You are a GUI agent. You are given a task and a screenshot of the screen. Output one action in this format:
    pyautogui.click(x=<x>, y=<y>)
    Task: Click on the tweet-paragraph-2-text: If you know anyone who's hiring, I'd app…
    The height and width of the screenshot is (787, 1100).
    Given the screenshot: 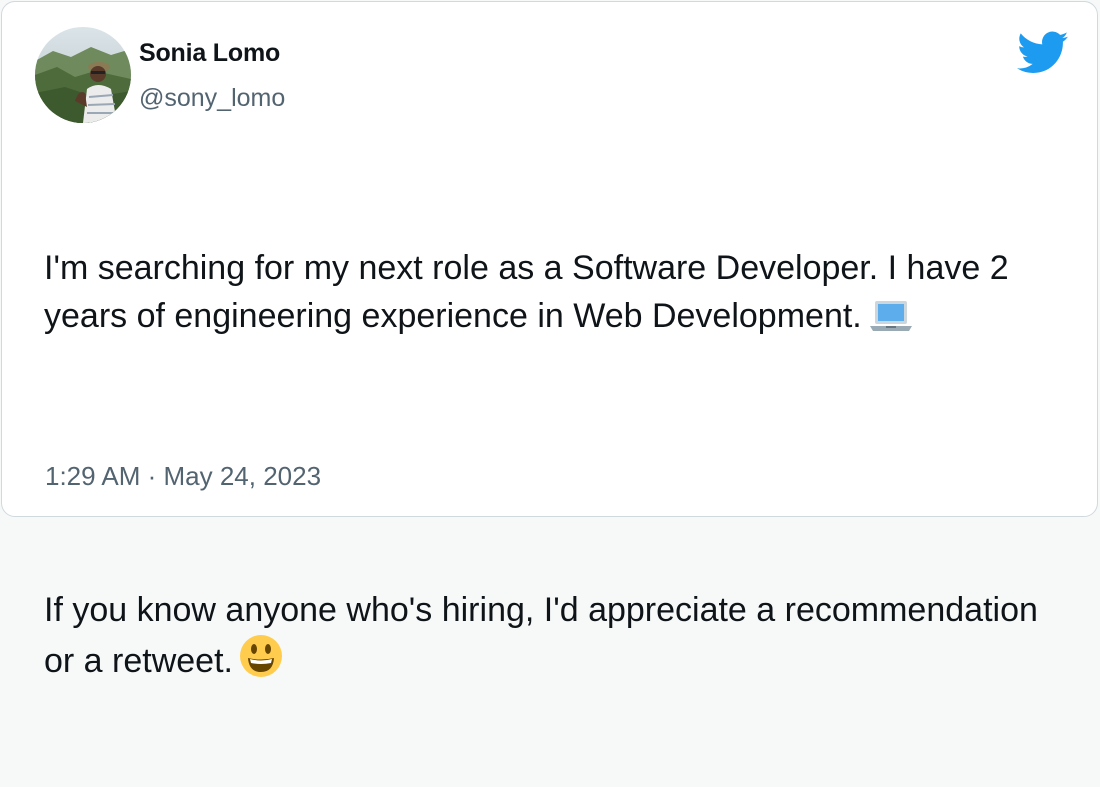 What is the action you would take?
    pyautogui.click(x=546, y=635)
    